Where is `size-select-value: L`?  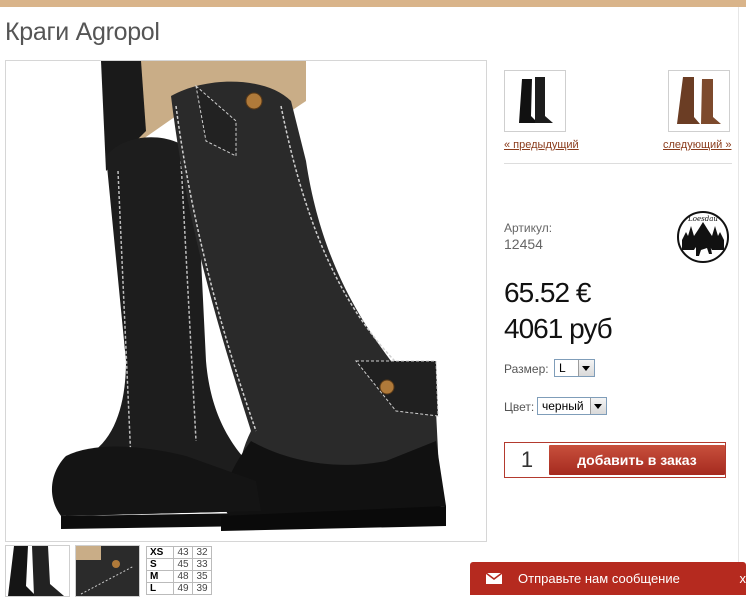 size-select-value: L is located at coordinates (562, 368).